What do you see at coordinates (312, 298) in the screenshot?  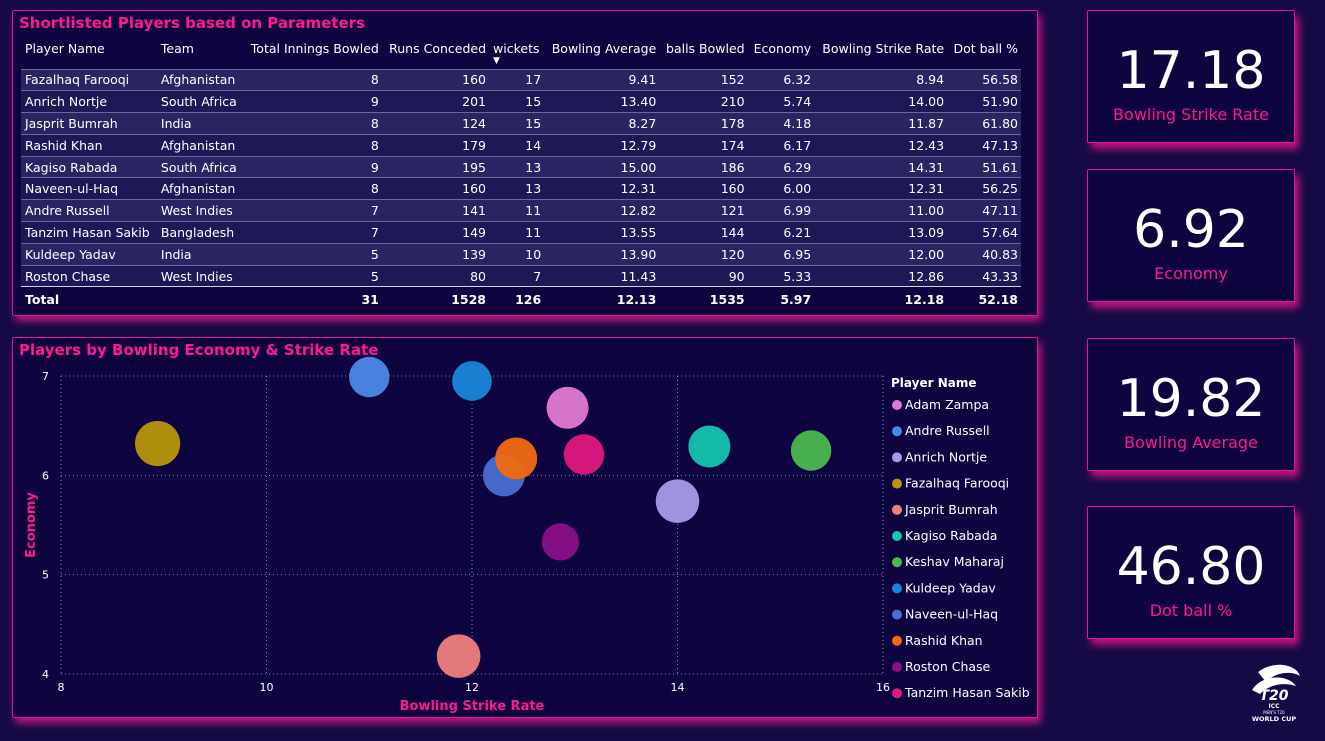 I see `total-cell: 31` at bounding box center [312, 298].